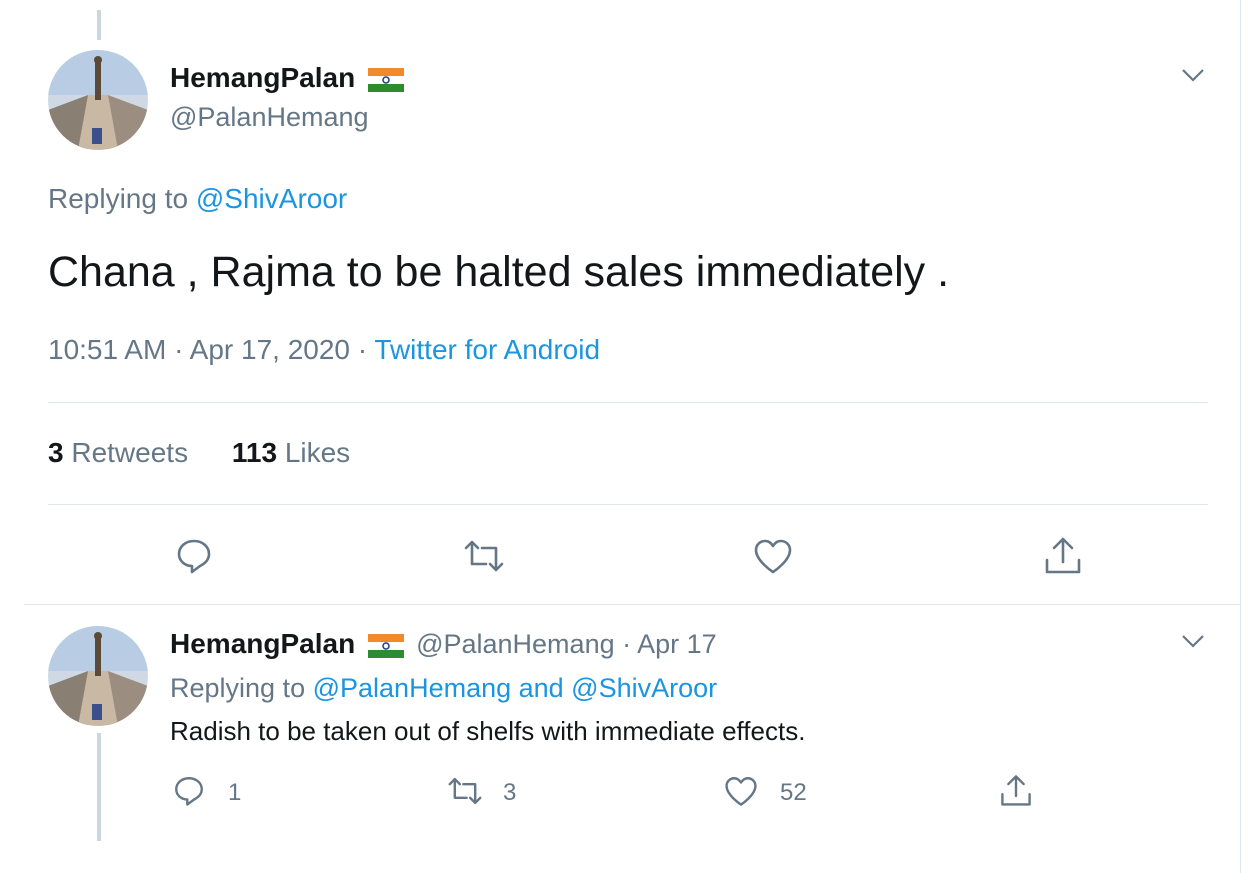 This screenshot has width=1260, height=873. I want to click on column-border, so click(1240, 436).